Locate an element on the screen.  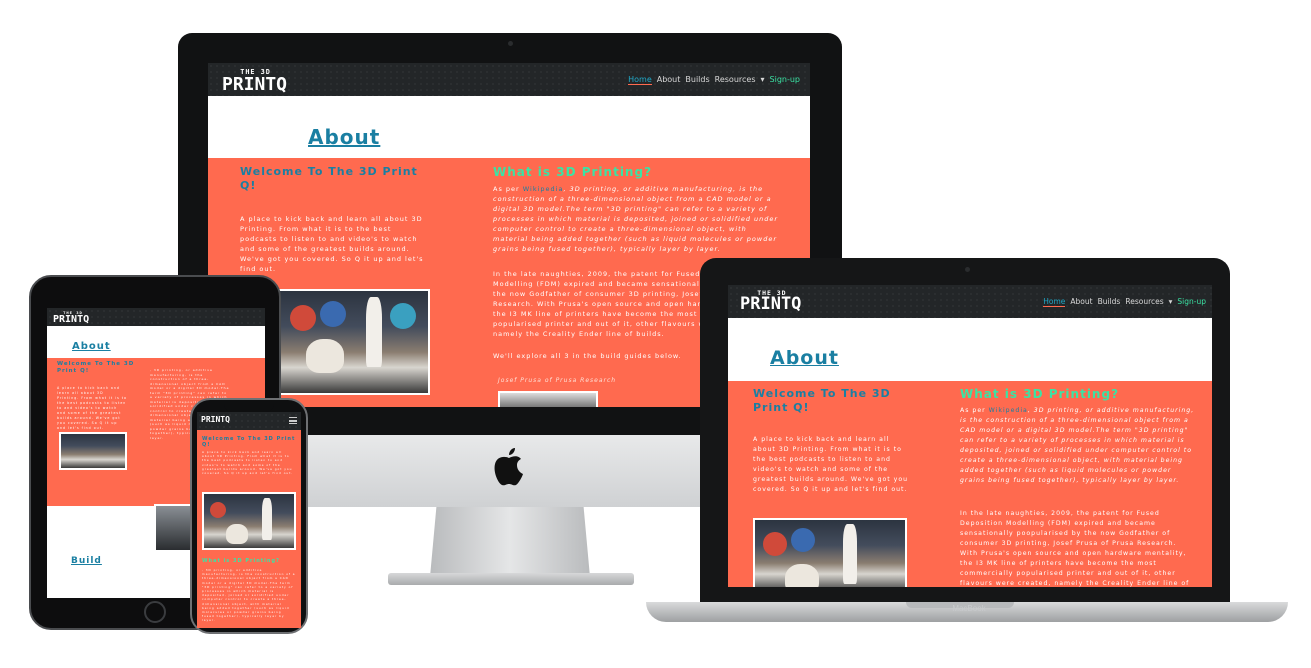
navbar: THE 3D PRINTQ is located at coordinates (156, 317).